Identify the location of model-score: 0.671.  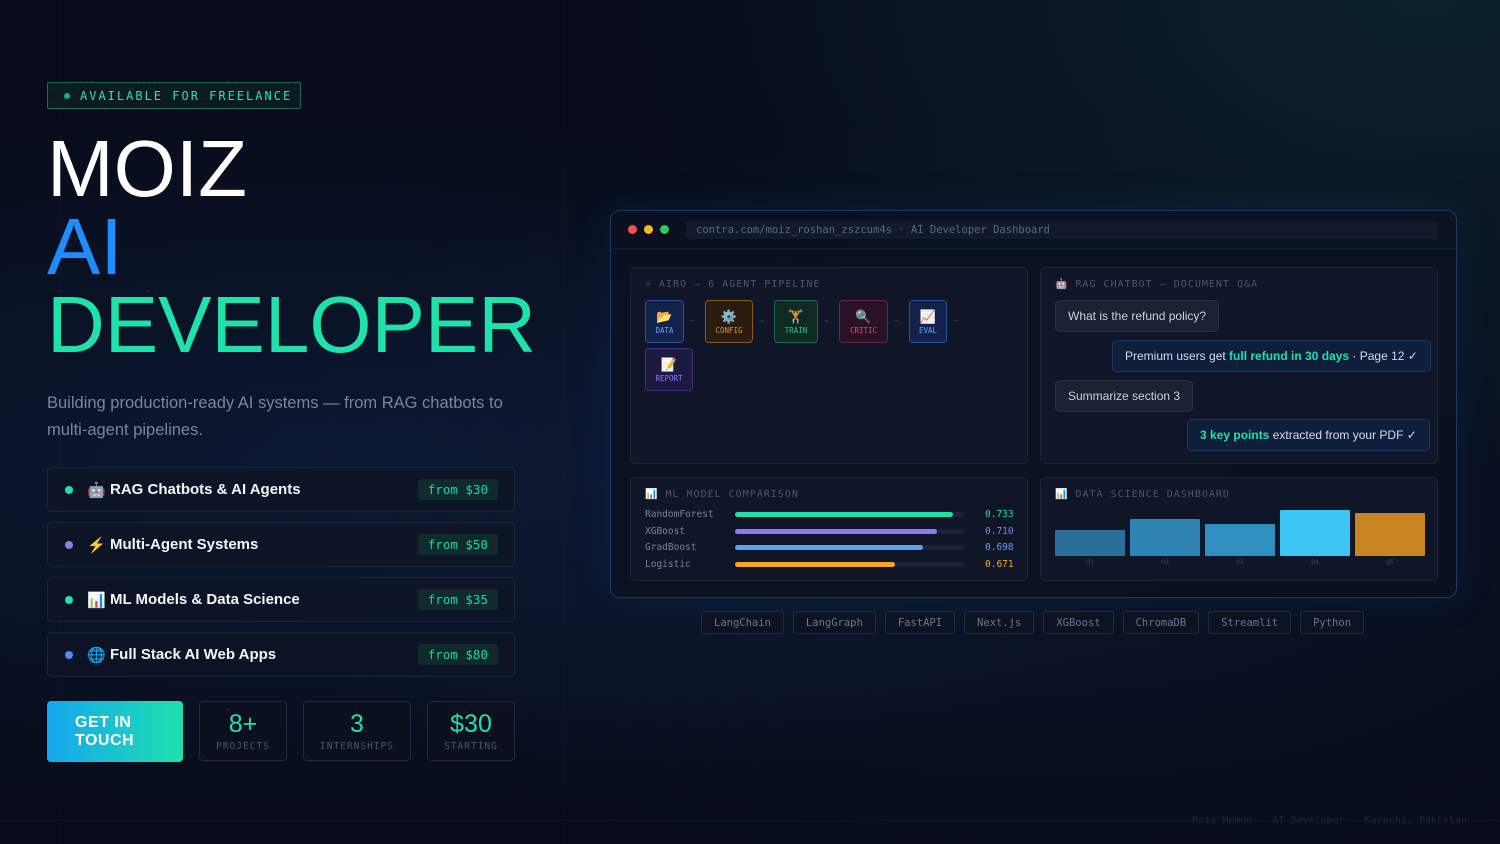
(999, 564).